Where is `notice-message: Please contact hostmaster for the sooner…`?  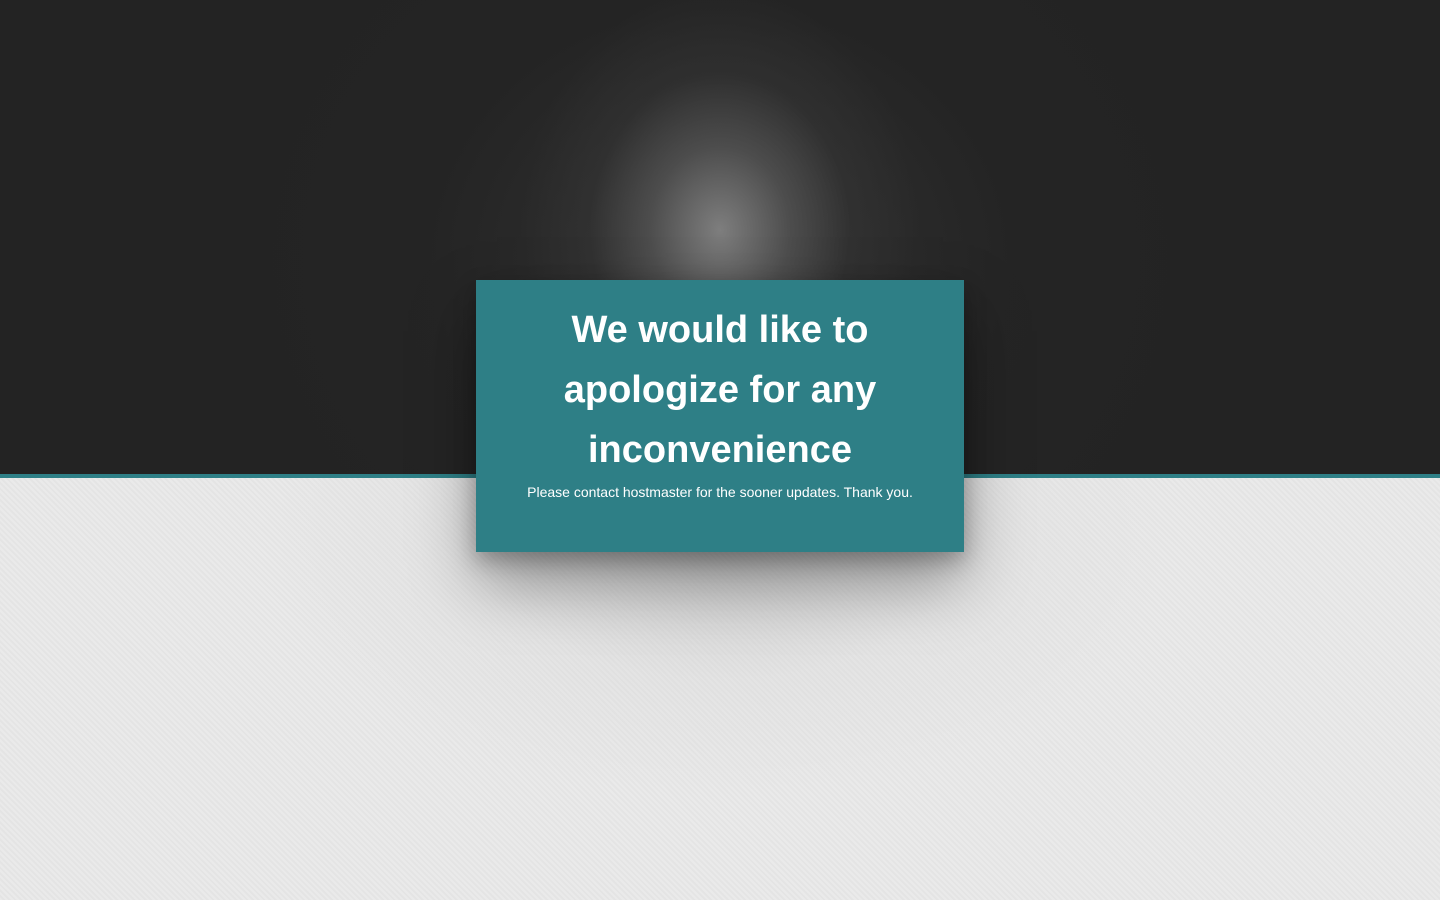
notice-message: Please contact hostmaster for the sooner… is located at coordinates (720, 492).